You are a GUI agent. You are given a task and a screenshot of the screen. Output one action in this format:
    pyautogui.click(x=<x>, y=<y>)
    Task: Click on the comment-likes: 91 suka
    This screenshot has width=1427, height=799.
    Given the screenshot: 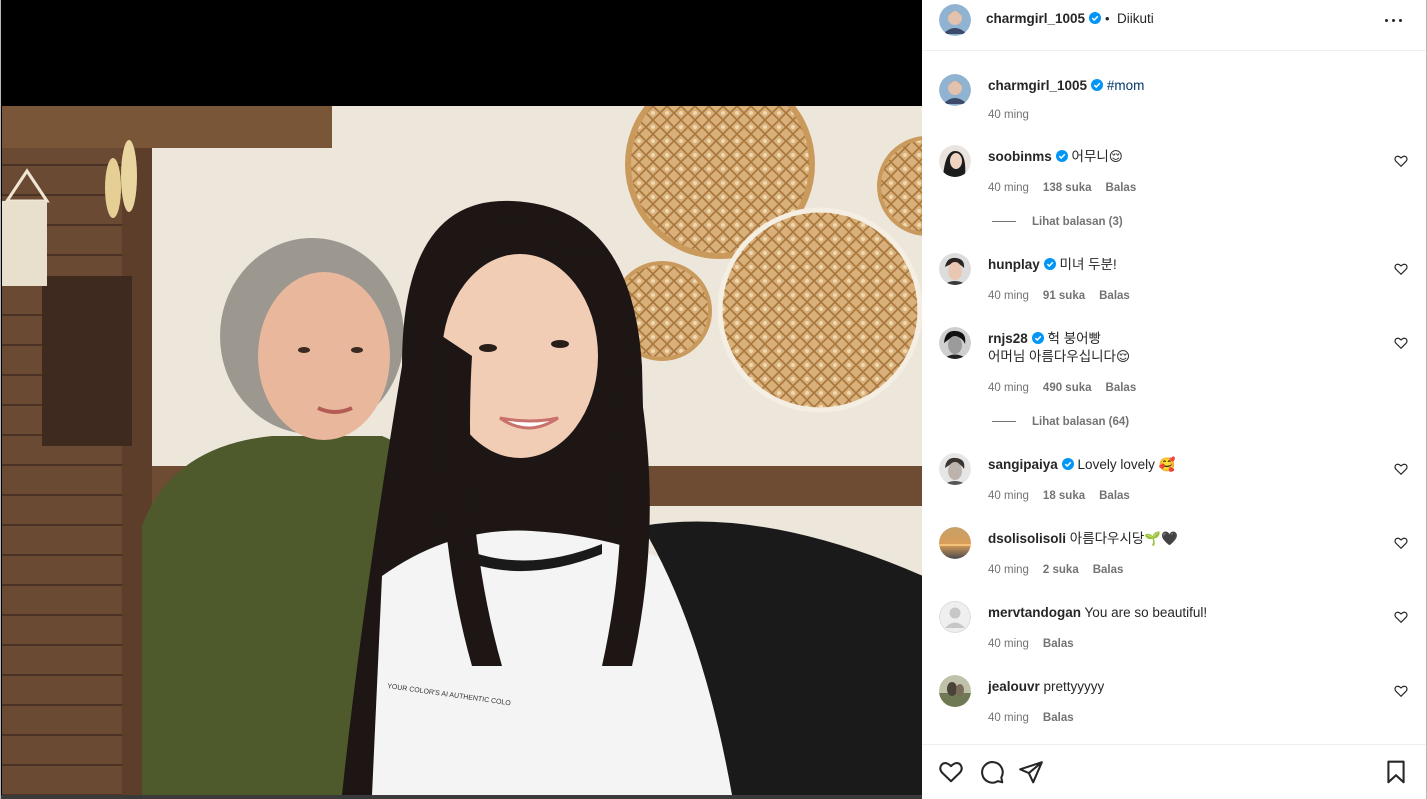 What is the action you would take?
    pyautogui.click(x=1064, y=296)
    